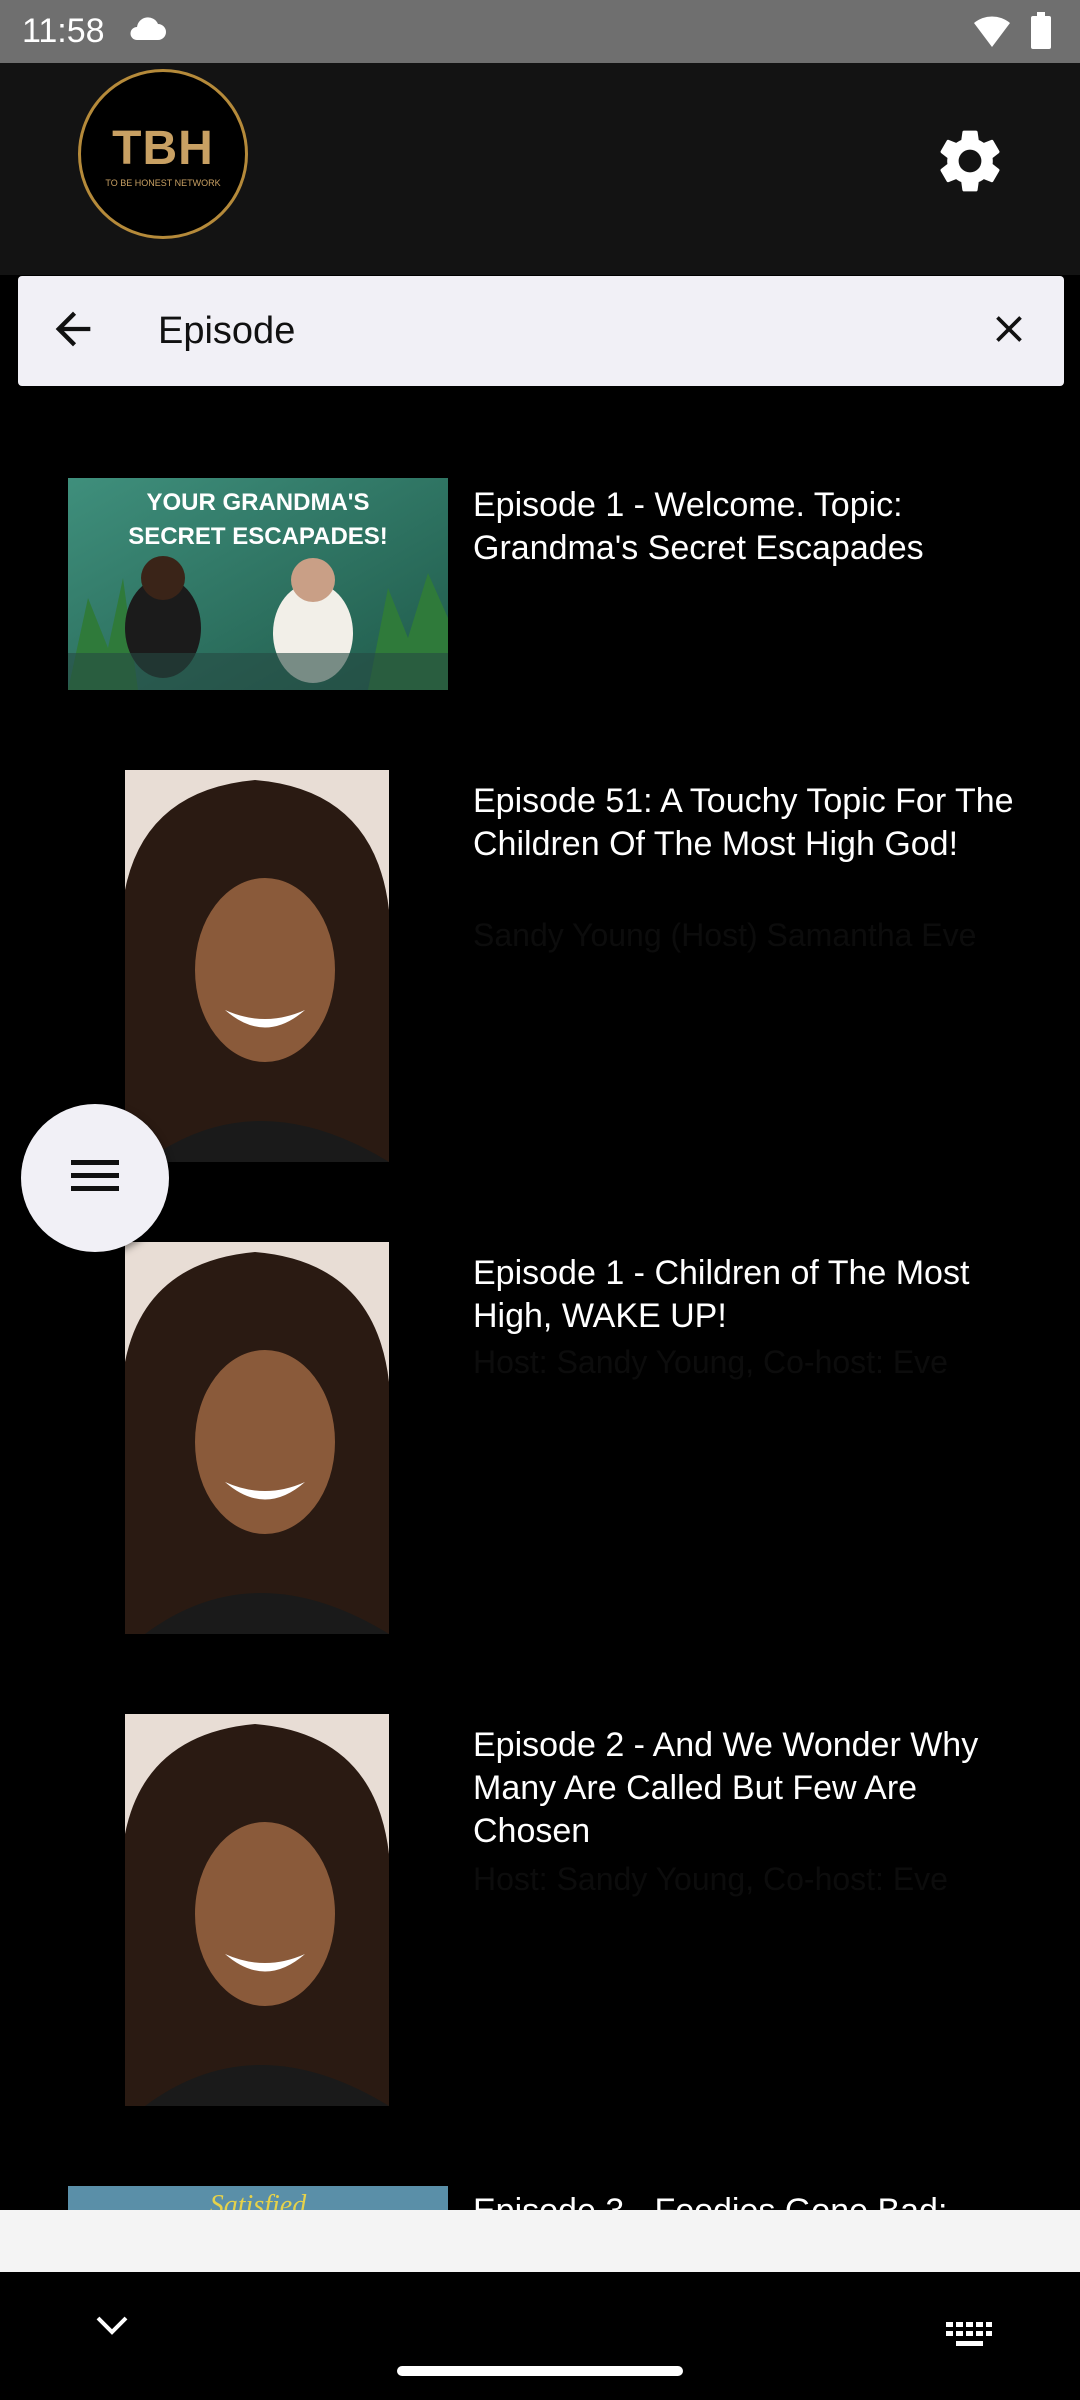 The image size is (1080, 2400). I want to click on settings-button, so click(970, 163).